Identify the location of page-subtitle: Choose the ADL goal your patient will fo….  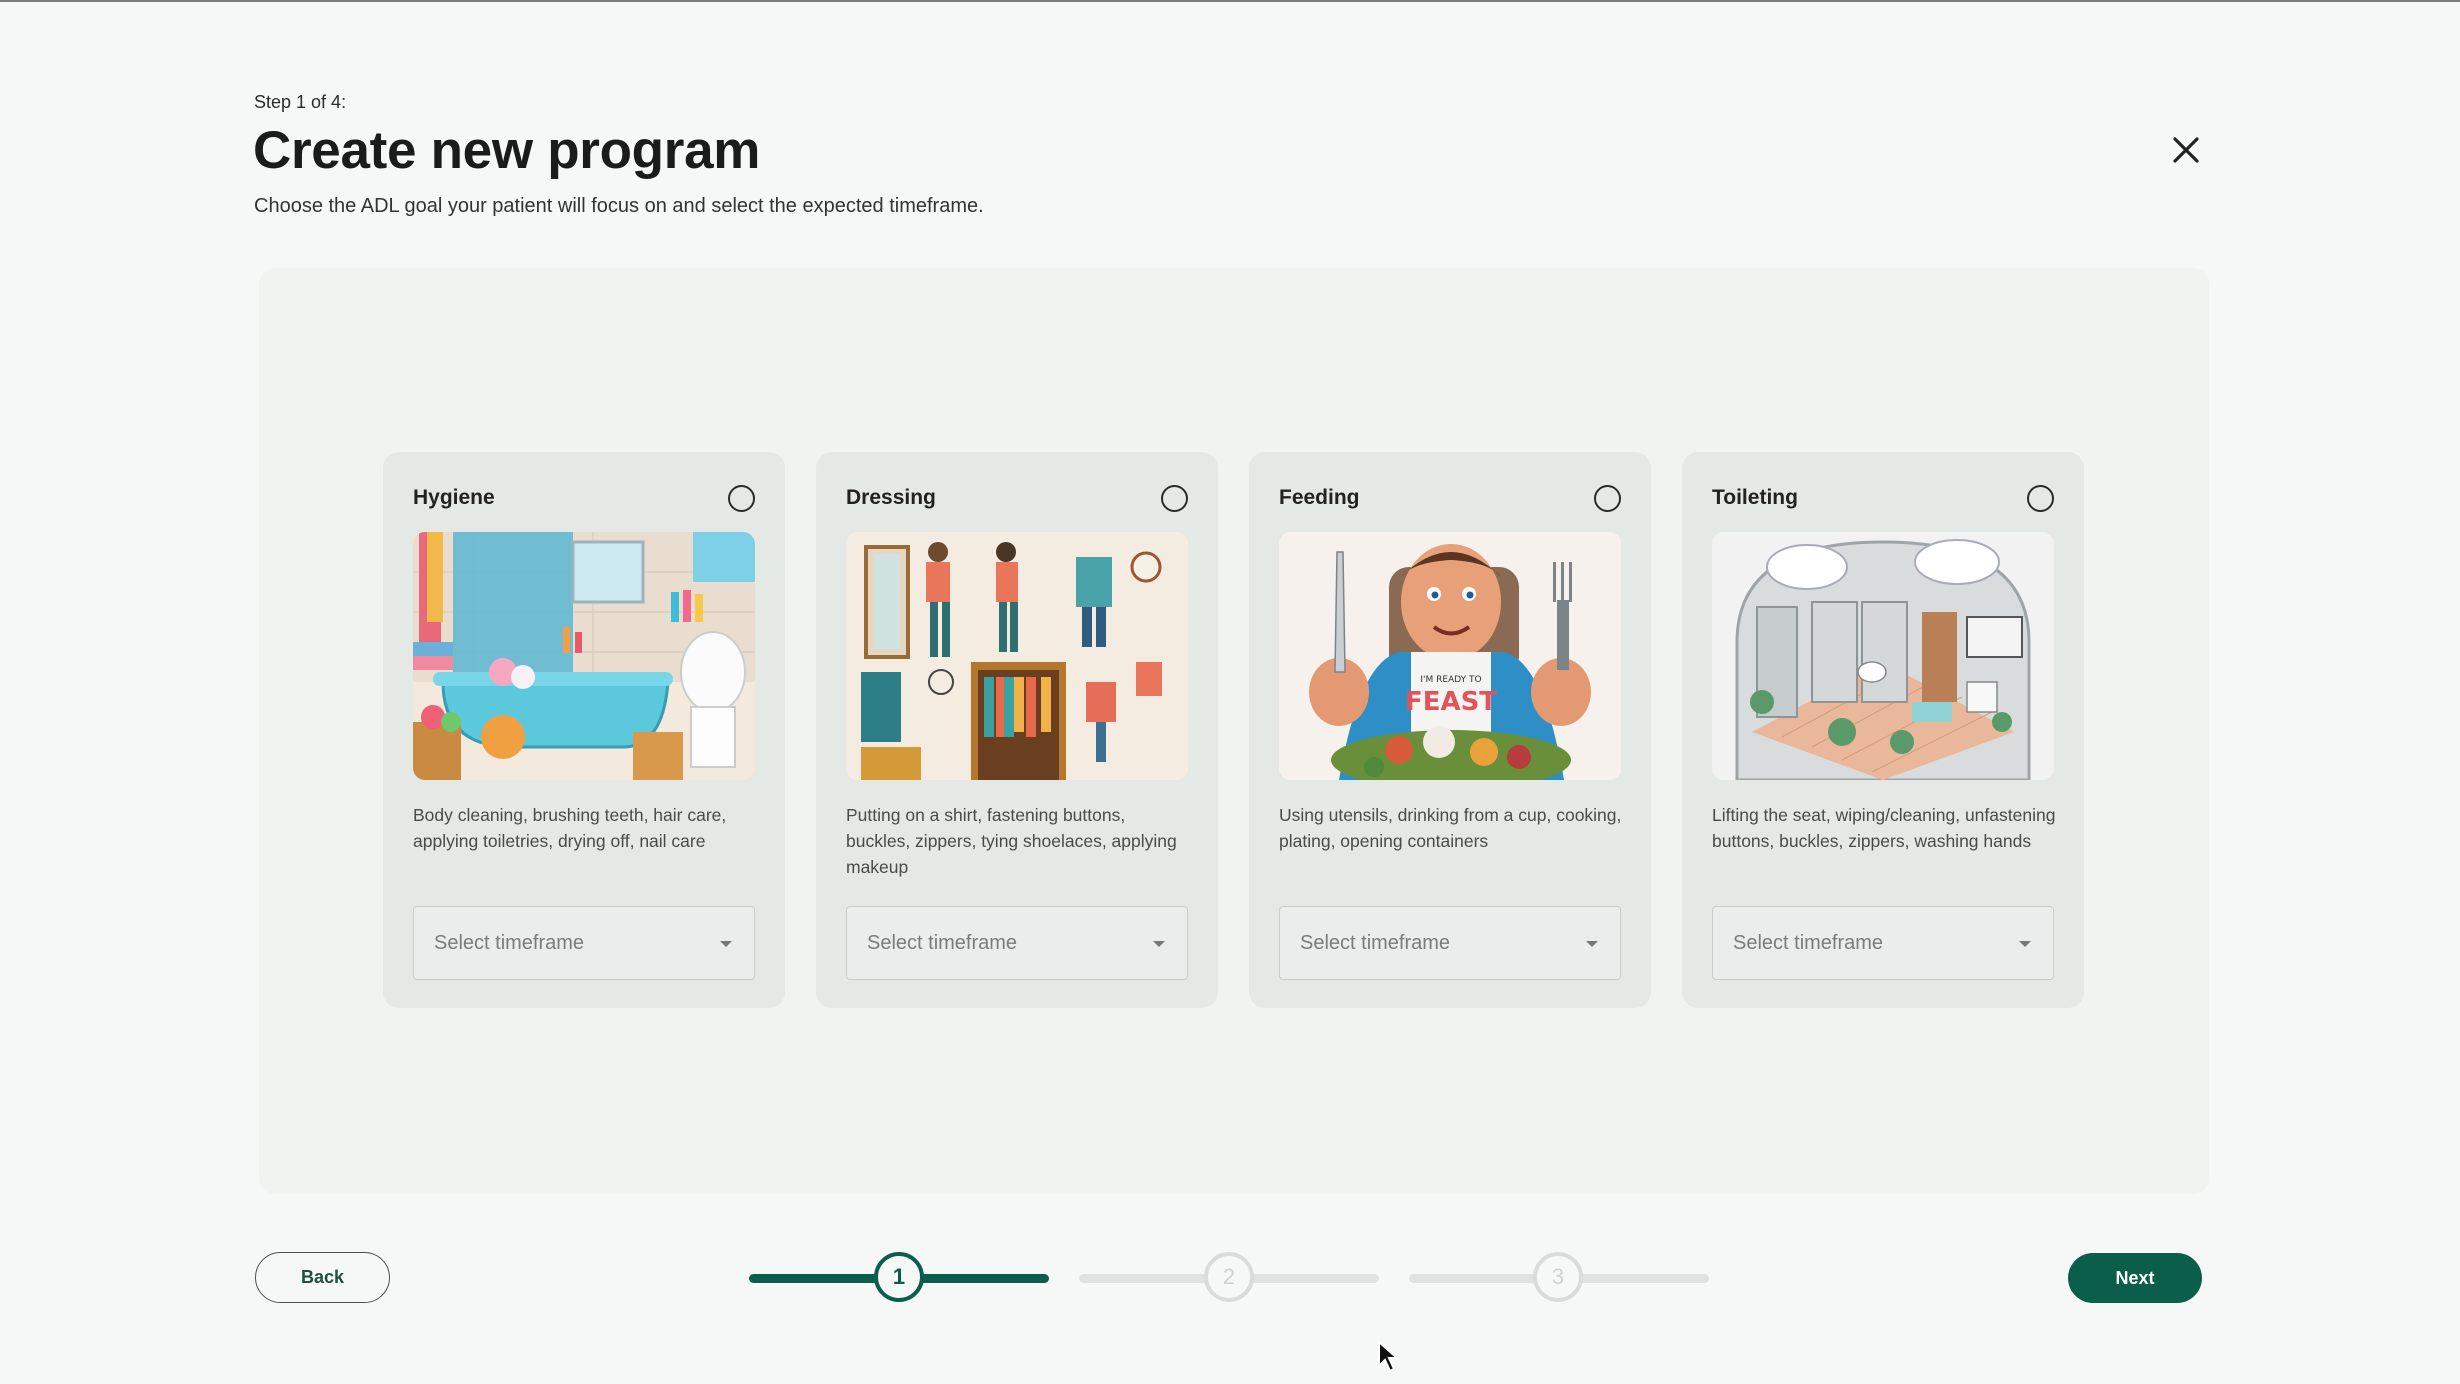
(619, 206).